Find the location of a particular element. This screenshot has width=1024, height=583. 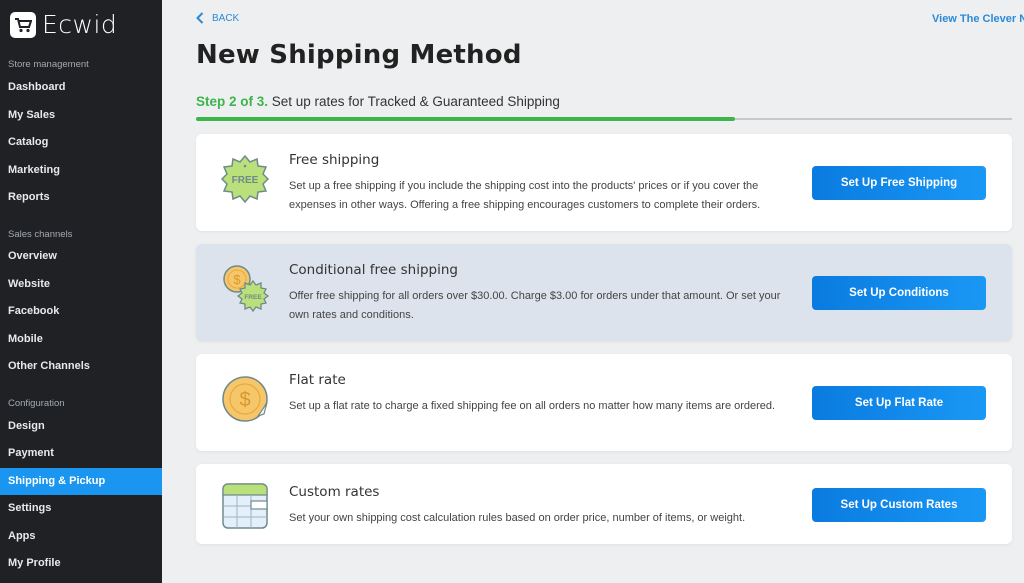

section-label-sales-channels: Sales channels is located at coordinates (40, 234).